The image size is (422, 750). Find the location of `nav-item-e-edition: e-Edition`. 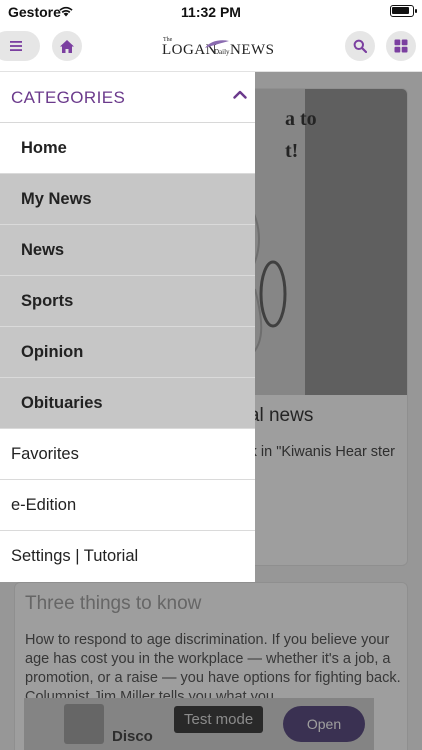

nav-item-e-edition: e-Edition is located at coordinates (127, 505).